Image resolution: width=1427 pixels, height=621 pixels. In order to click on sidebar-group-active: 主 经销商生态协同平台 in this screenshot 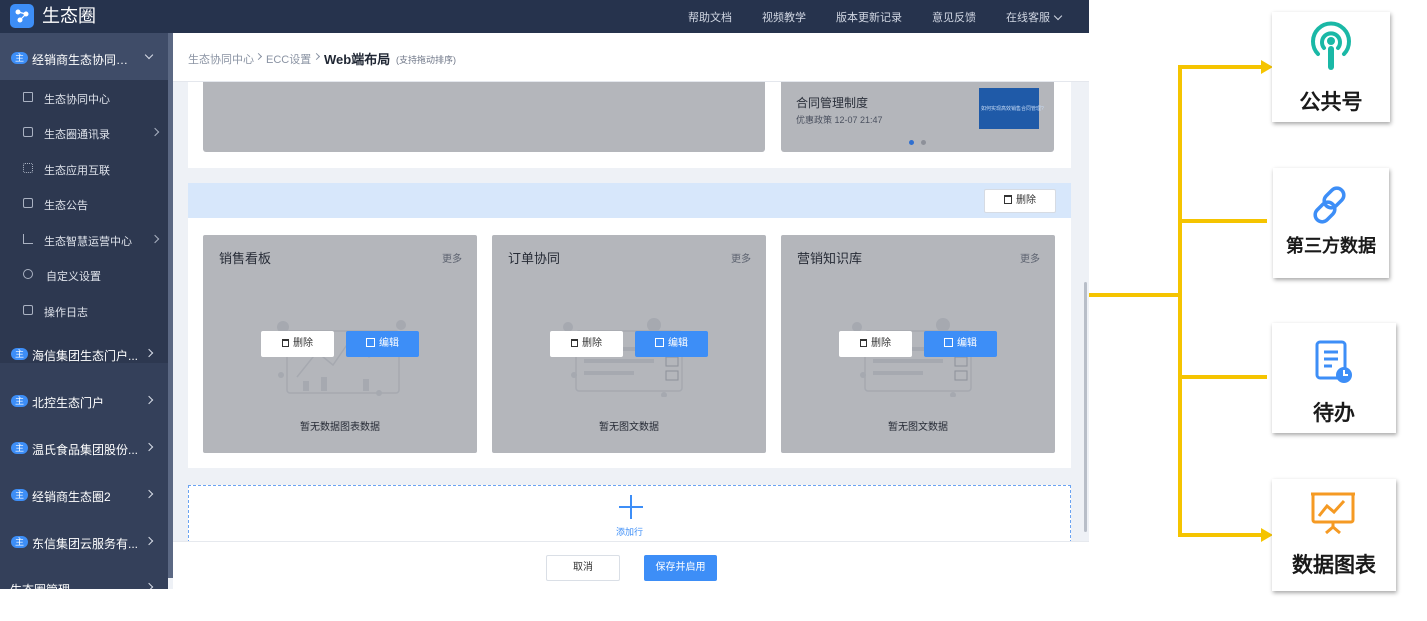, I will do `click(84, 56)`.